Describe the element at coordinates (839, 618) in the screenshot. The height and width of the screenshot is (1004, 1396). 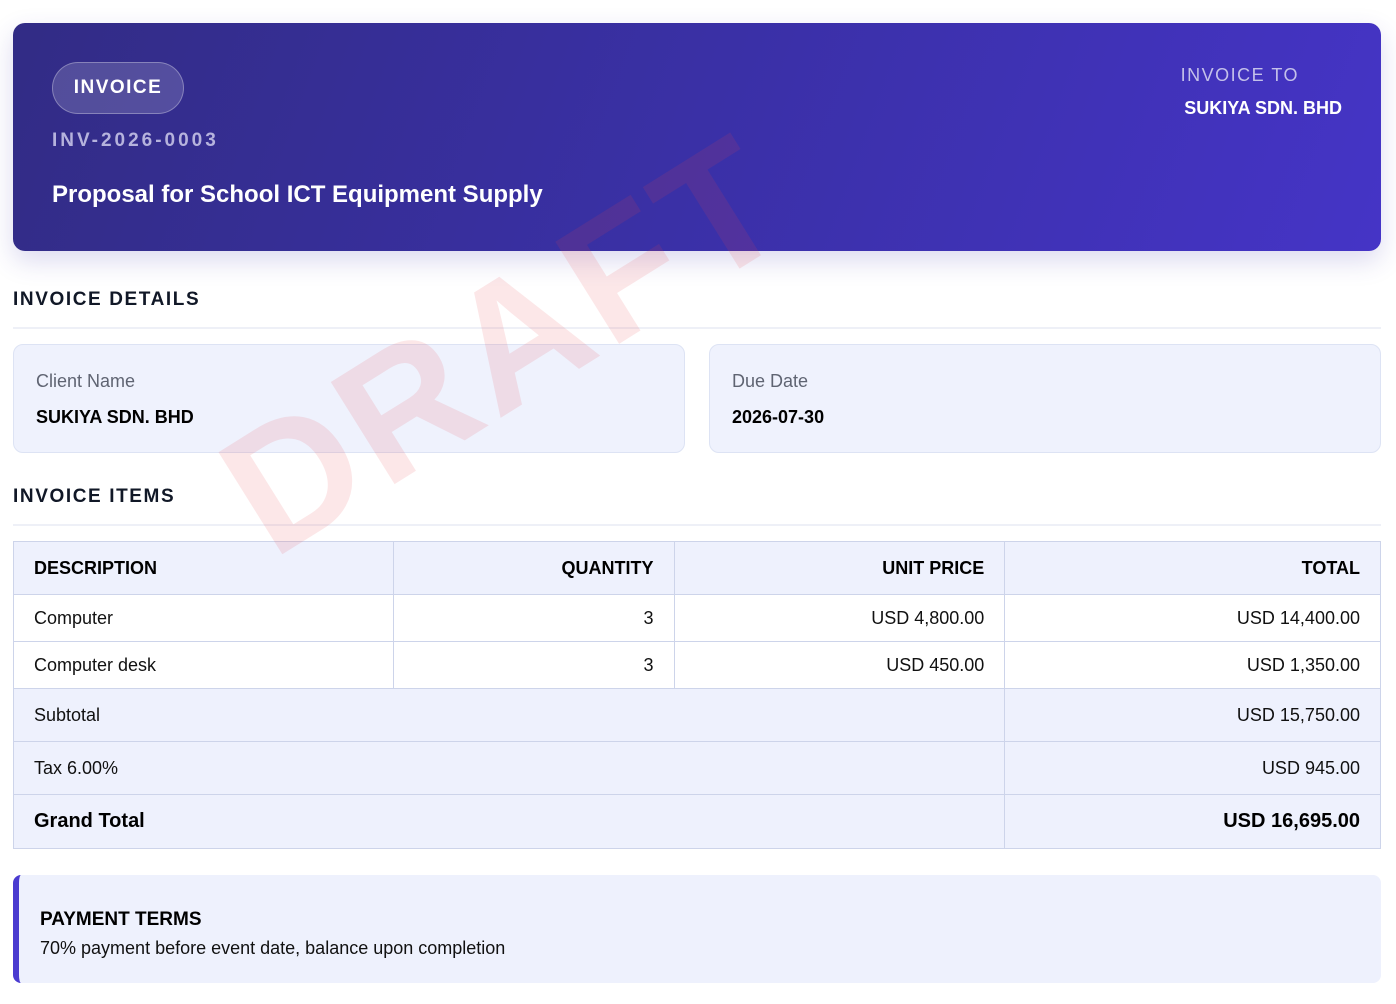
I see `item-unit-price: USD 4,800.00` at that location.